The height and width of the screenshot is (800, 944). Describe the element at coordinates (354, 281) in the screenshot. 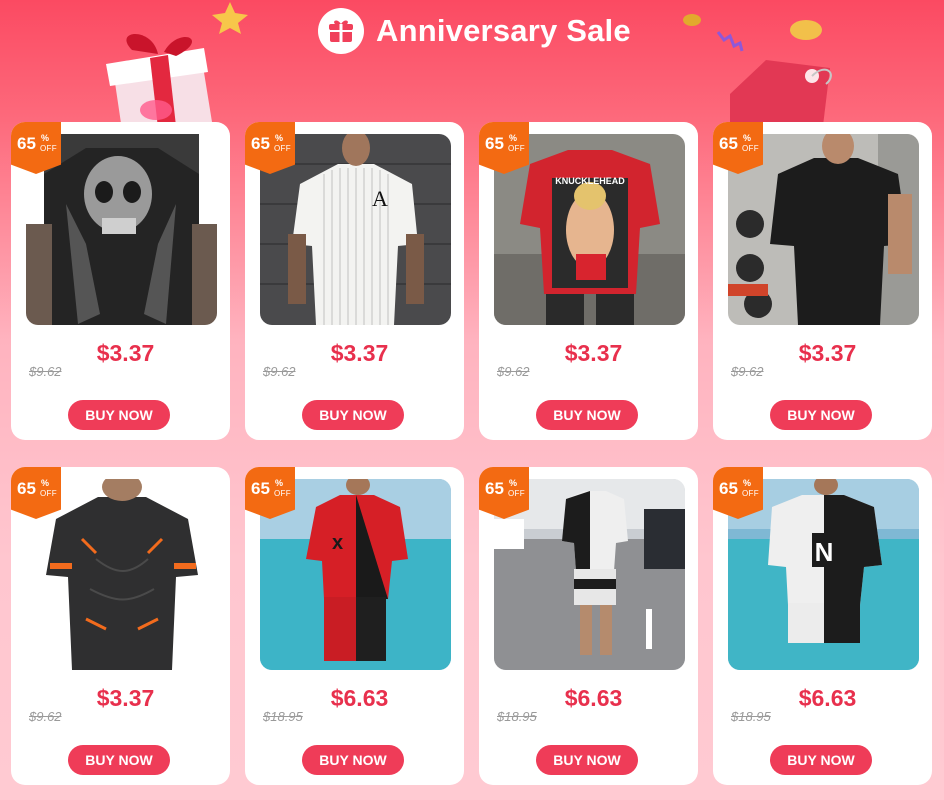

I see `product-card: A 65 % OFF $3.37 $9.62 BUY NOW` at that location.